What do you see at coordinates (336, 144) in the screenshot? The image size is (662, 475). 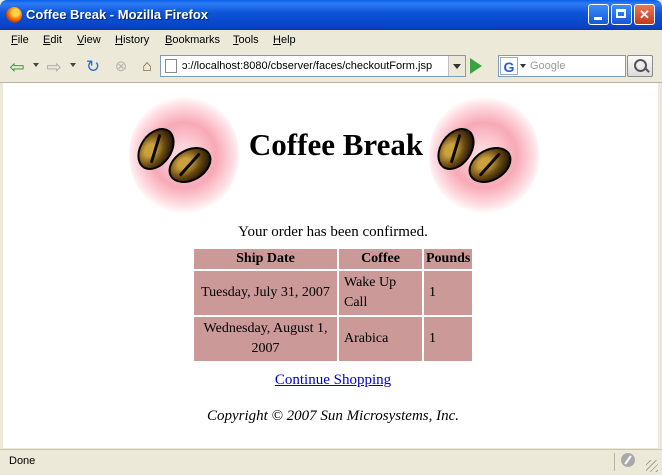 I see `page-title: Coffee Break` at bounding box center [336, 144].